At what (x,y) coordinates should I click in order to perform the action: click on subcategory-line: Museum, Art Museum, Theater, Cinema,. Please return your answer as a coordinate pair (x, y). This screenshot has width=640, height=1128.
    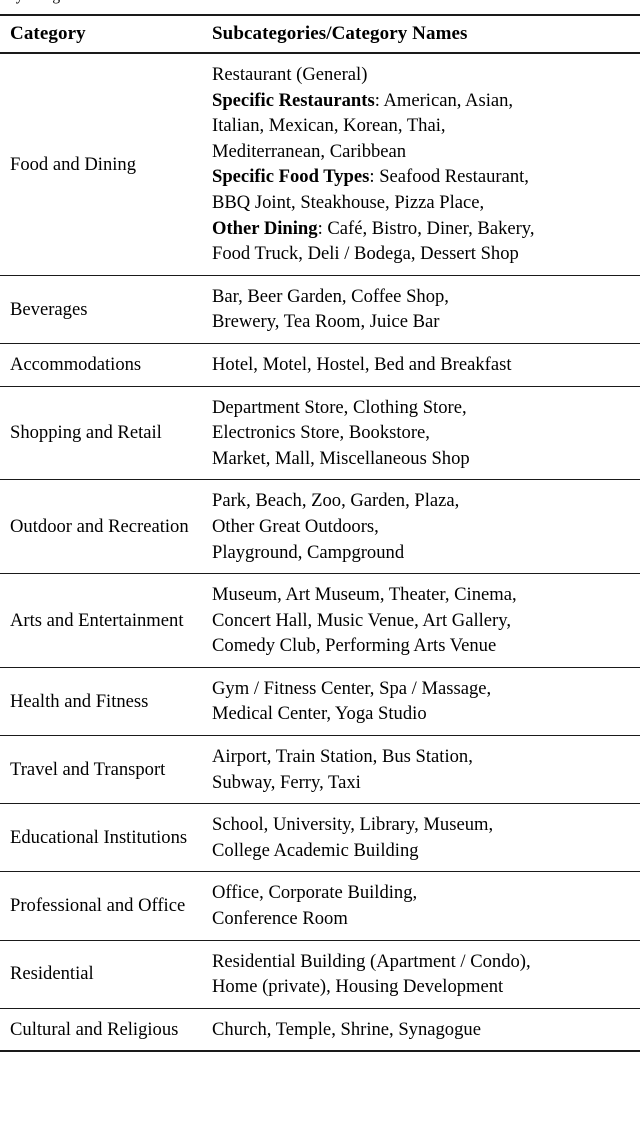
    Looking at the image, I should click on (421, 595).